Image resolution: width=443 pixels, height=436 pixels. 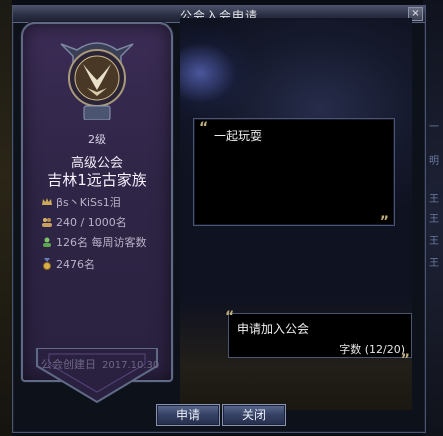 I want to click on background-right-strip: 一 明 王 王 王 王, so click(x=433, y=218).